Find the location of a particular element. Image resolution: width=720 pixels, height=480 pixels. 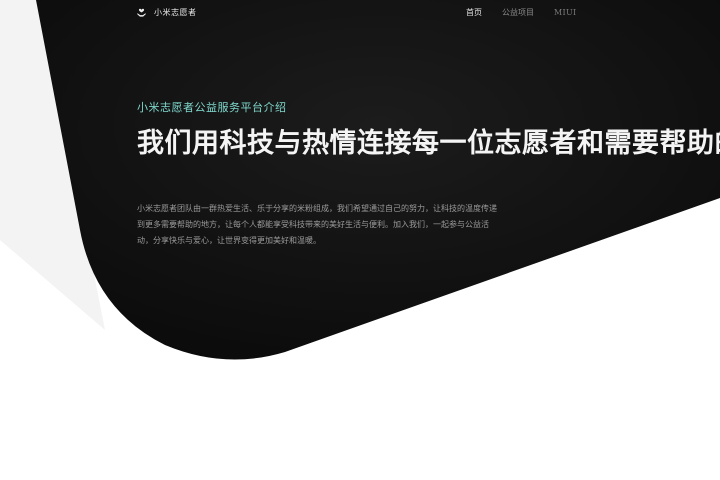

nav-link-miui: MIUI is located at coordinates (565, 12).